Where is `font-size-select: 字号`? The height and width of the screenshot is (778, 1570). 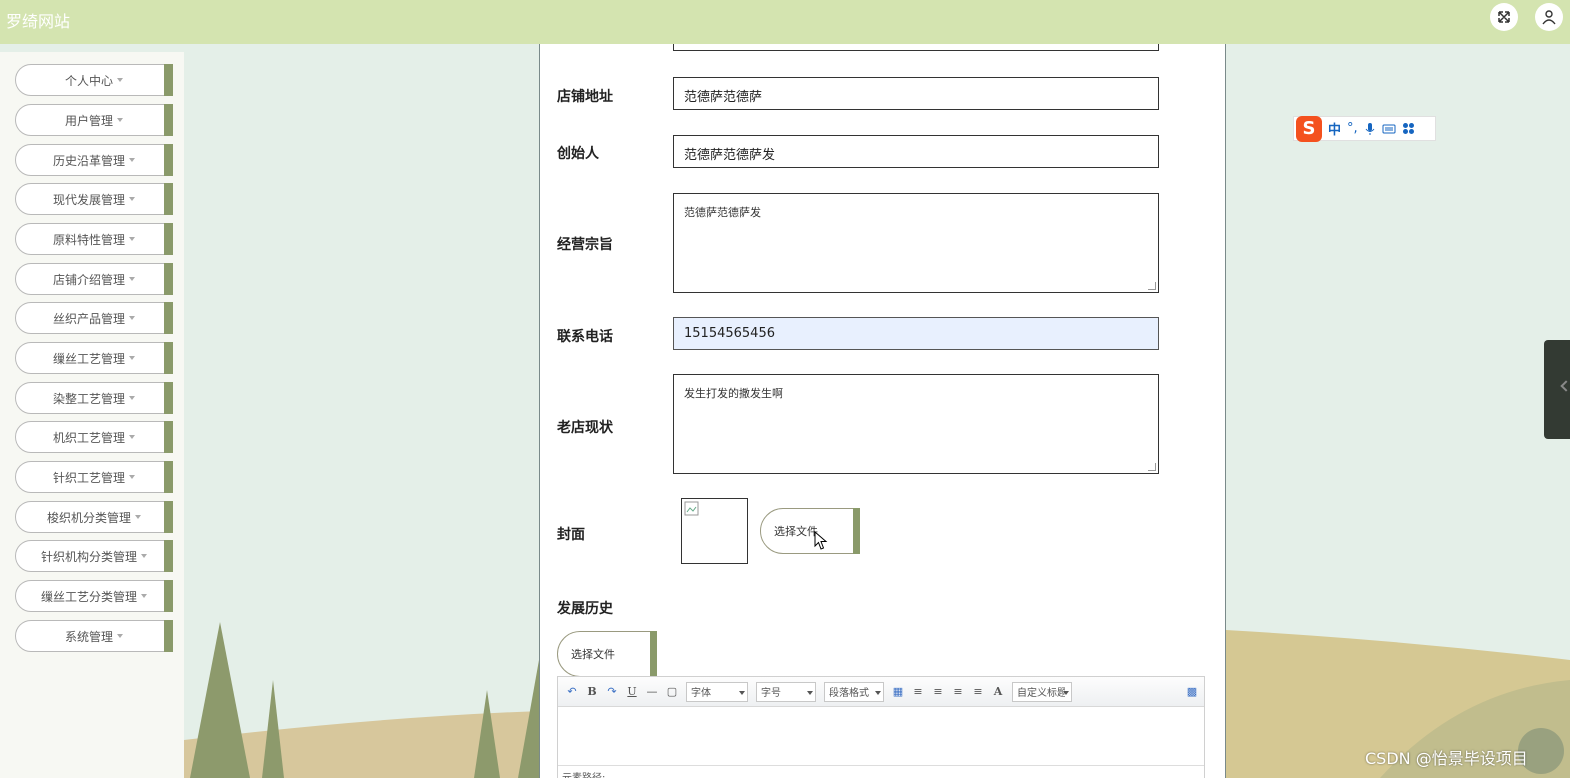
font-size-select: 字号 is located at coordinates (786, 691).